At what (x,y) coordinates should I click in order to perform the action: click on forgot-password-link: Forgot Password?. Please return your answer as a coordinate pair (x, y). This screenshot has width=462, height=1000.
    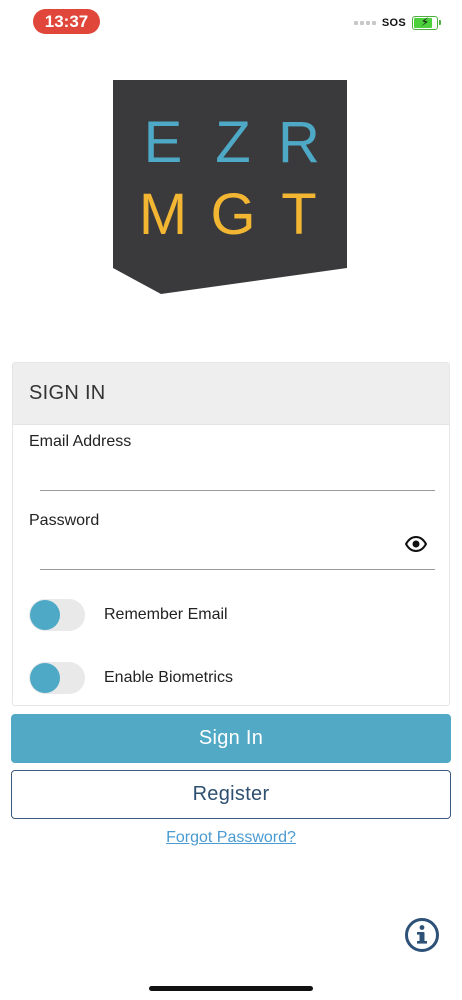
    Looking at the image, I should click on (231, 838).